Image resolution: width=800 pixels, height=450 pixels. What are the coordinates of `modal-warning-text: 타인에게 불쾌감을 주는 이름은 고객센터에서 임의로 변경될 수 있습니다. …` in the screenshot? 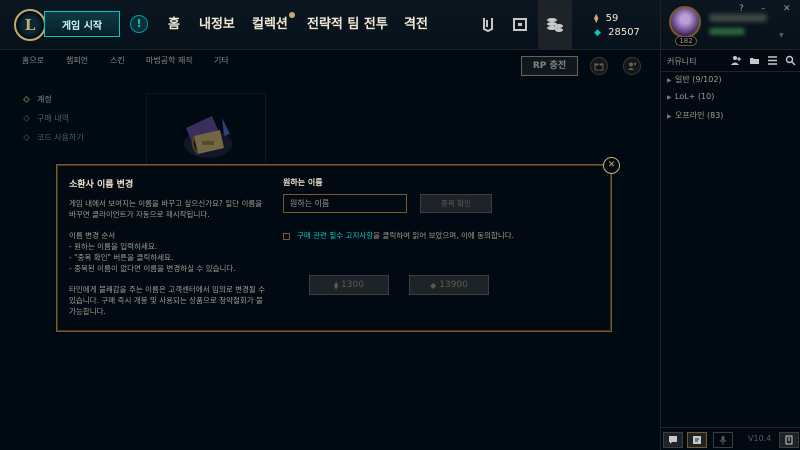 It's located at (167, 300).